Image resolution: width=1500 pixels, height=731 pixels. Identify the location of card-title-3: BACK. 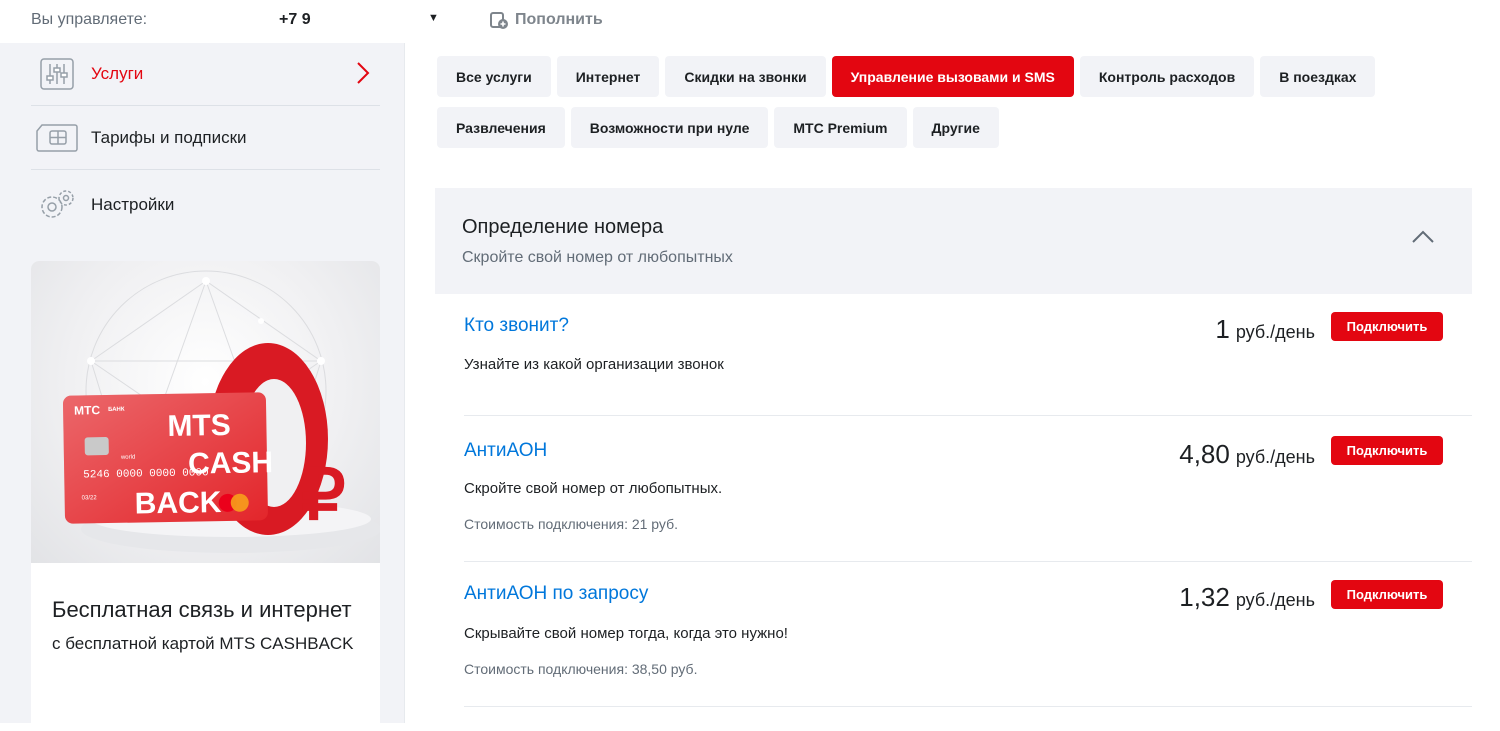
(178, 503).